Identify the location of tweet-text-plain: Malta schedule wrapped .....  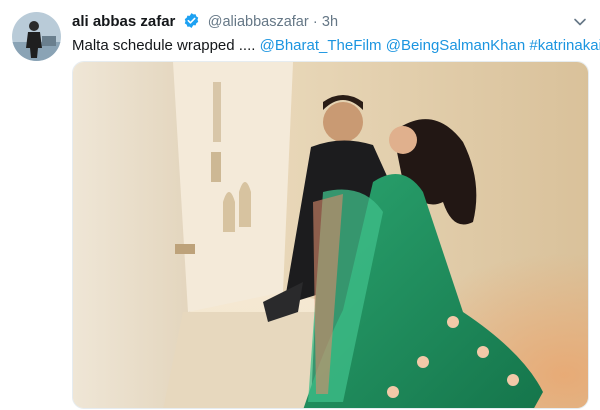
(164, 45).